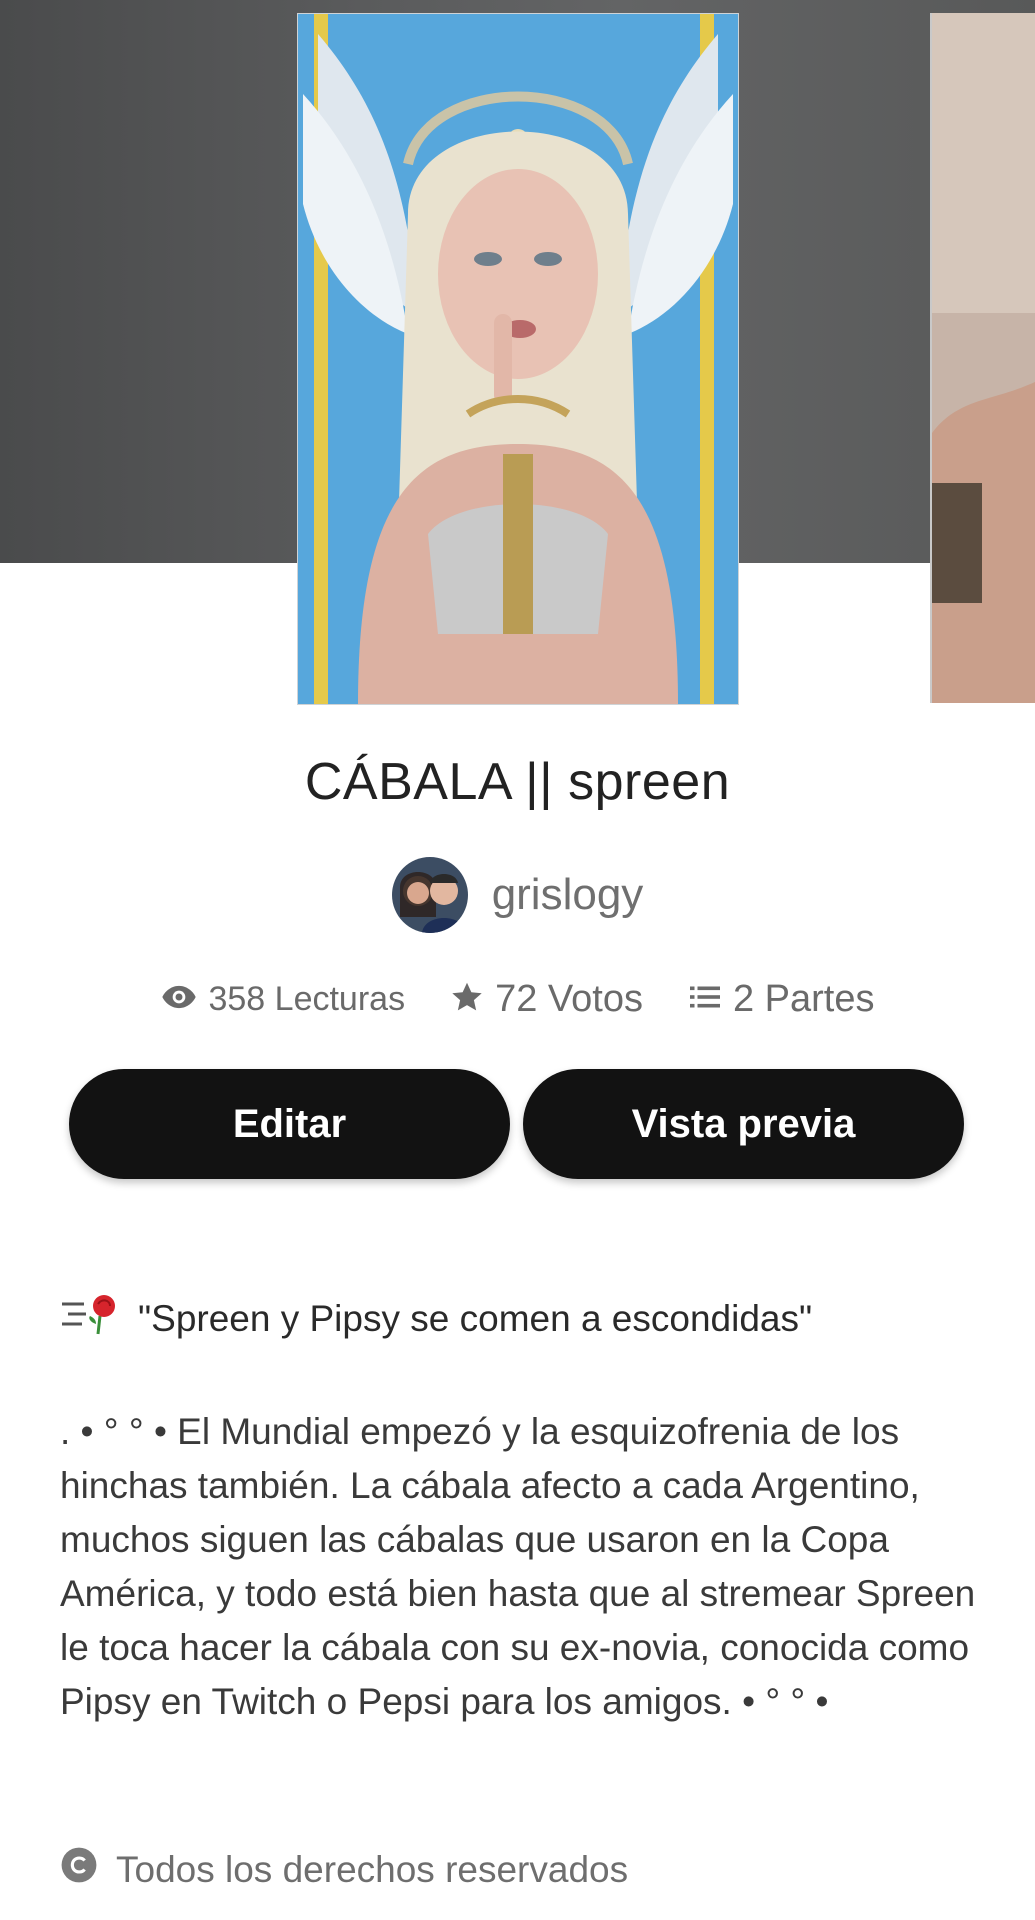 This screenshot has width=1035, height=1920. I want to click on parts-count: 2 Partes, so click(803, 999).